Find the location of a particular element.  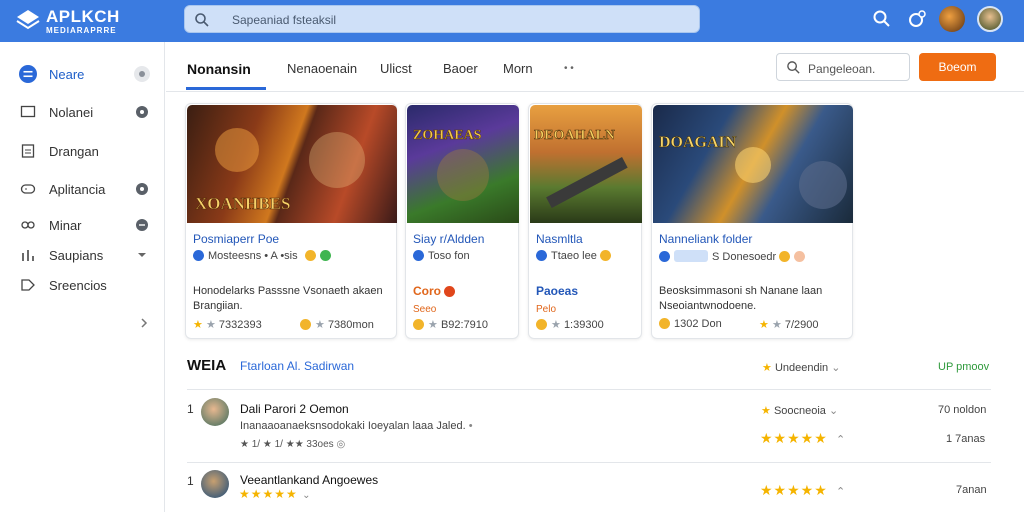

sidebar-item-aplitancia: Aplitancia is located at coordinates (82, 189).